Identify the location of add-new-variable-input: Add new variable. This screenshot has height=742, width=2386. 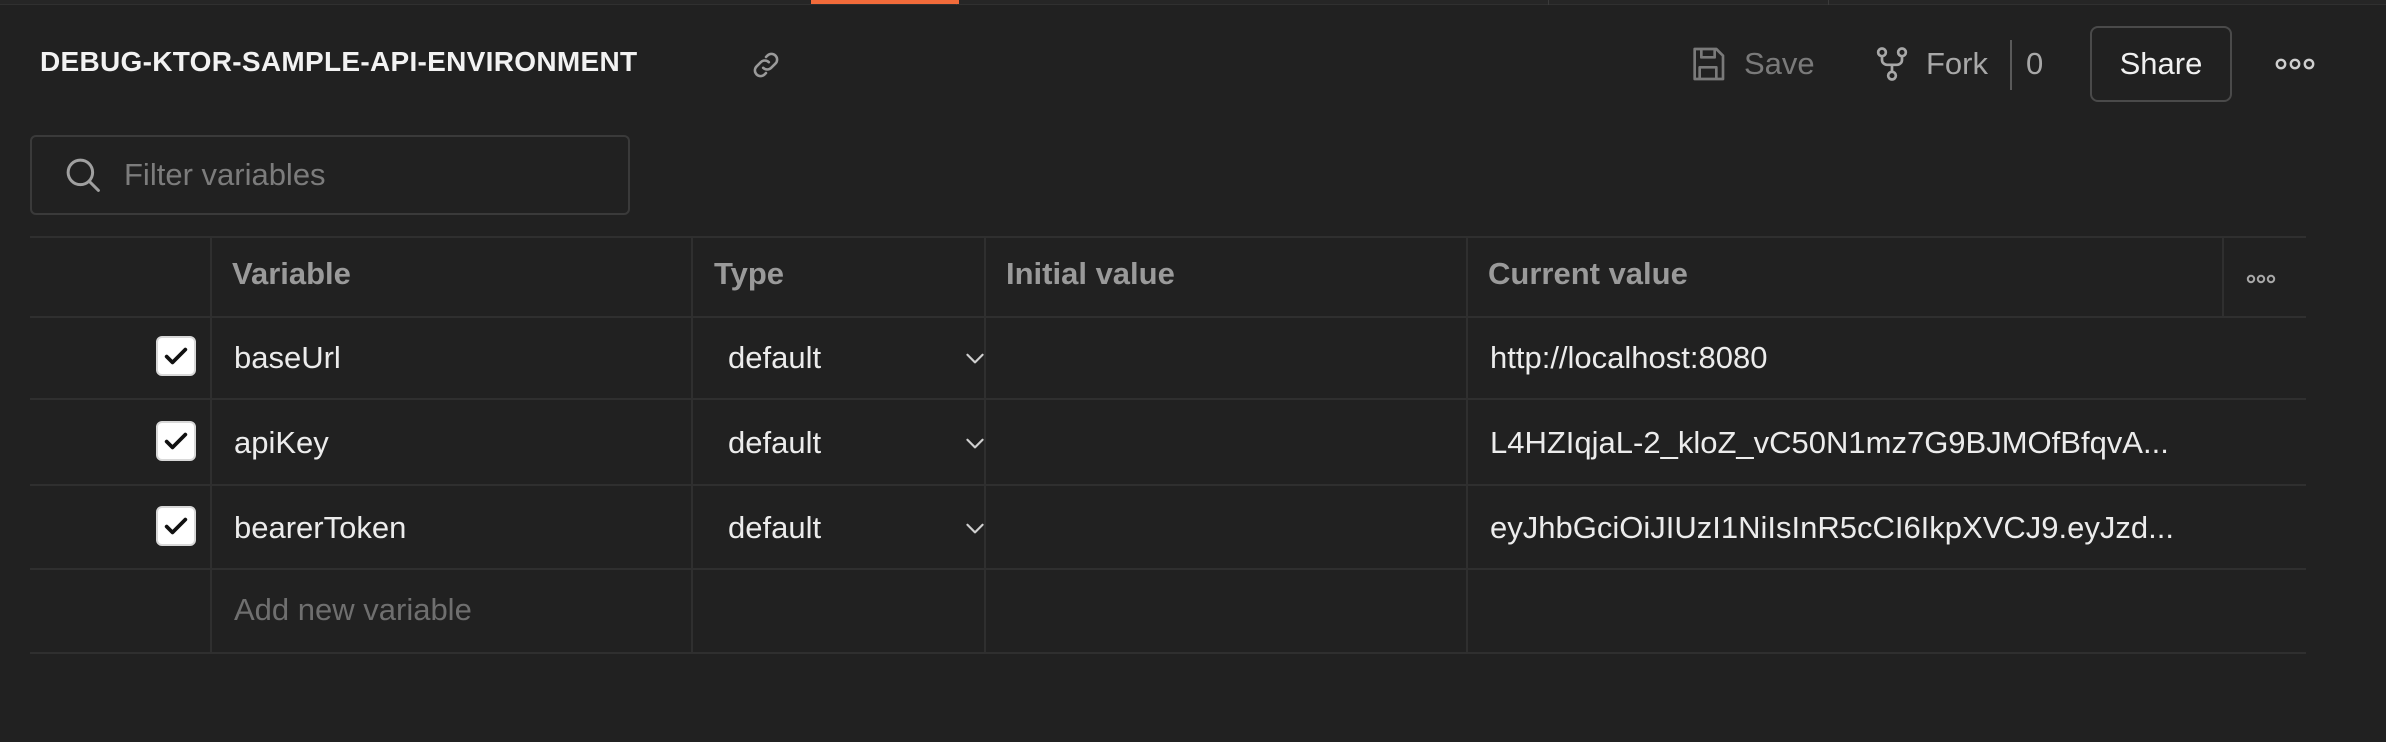
(353, 610).